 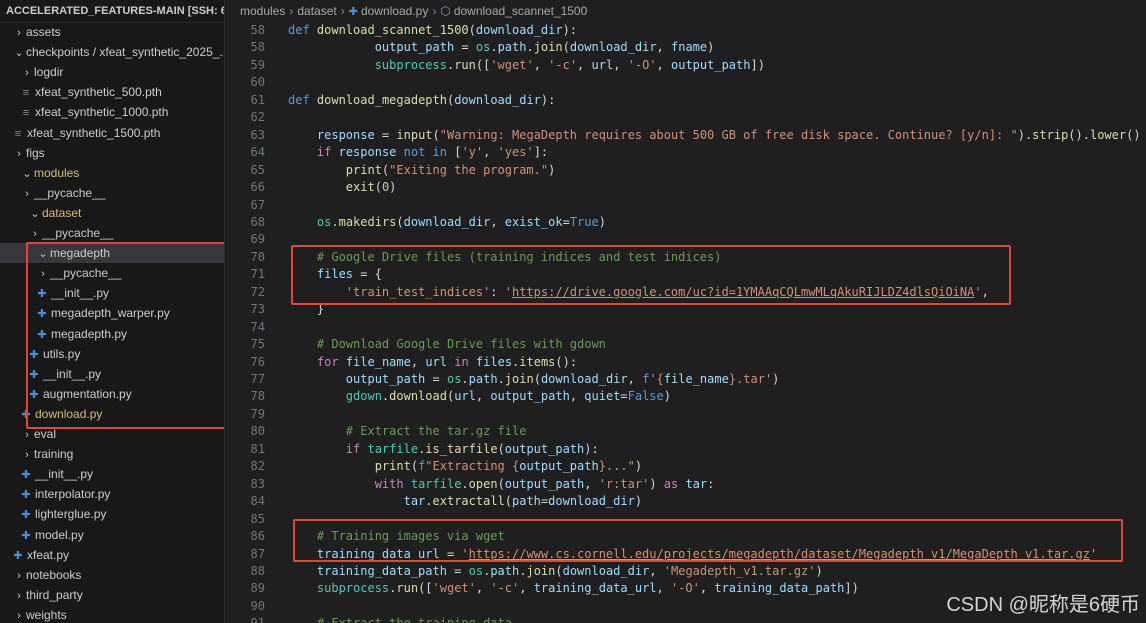 I want to click on line-number: 82, so click(x=257, y=466).